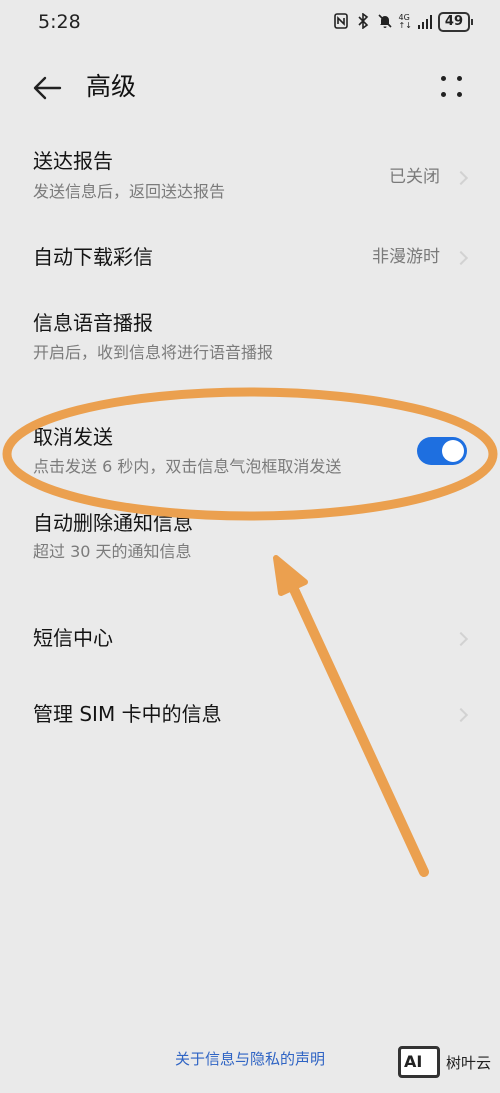 This screenshot has width=500, height=1093. Describe the element at coordinates (453, 451) in the screenshot. I see `toggle-knob` at that location.